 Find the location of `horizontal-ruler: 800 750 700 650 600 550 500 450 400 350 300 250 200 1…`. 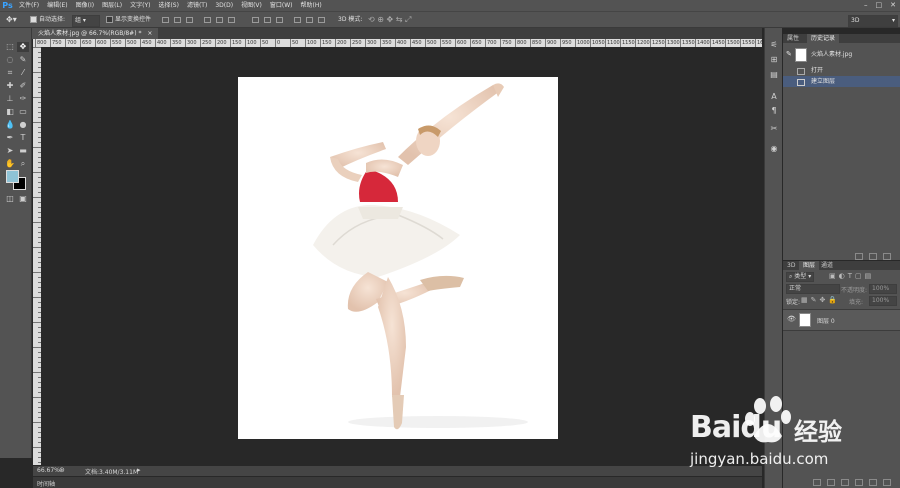

horizontal-ruler: 800 750 700 650 600 550 500 450 400 350 300 250 200 1… is located at coordinates (397, 43).